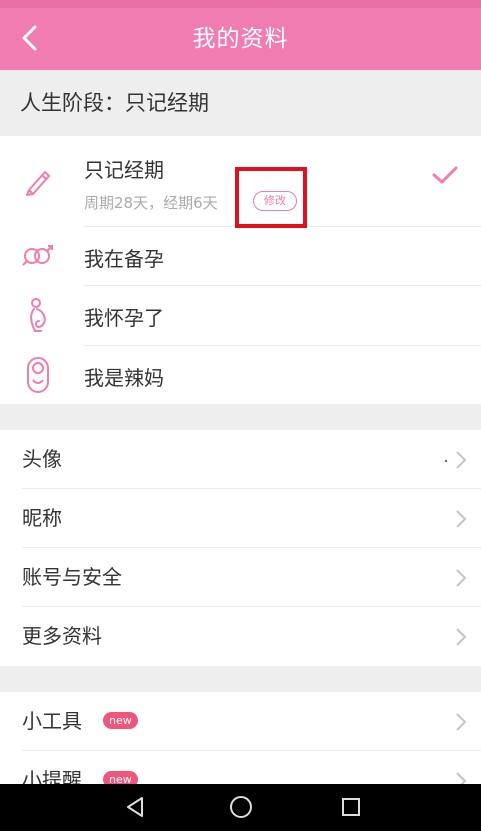 The image size is (481, 831). What do you see at coordinates (240, 181) in the screenshot?
I see `stage-item-period-only: 只记经期 周期28天，经期6天 修改` at bounding box center [240, 181].